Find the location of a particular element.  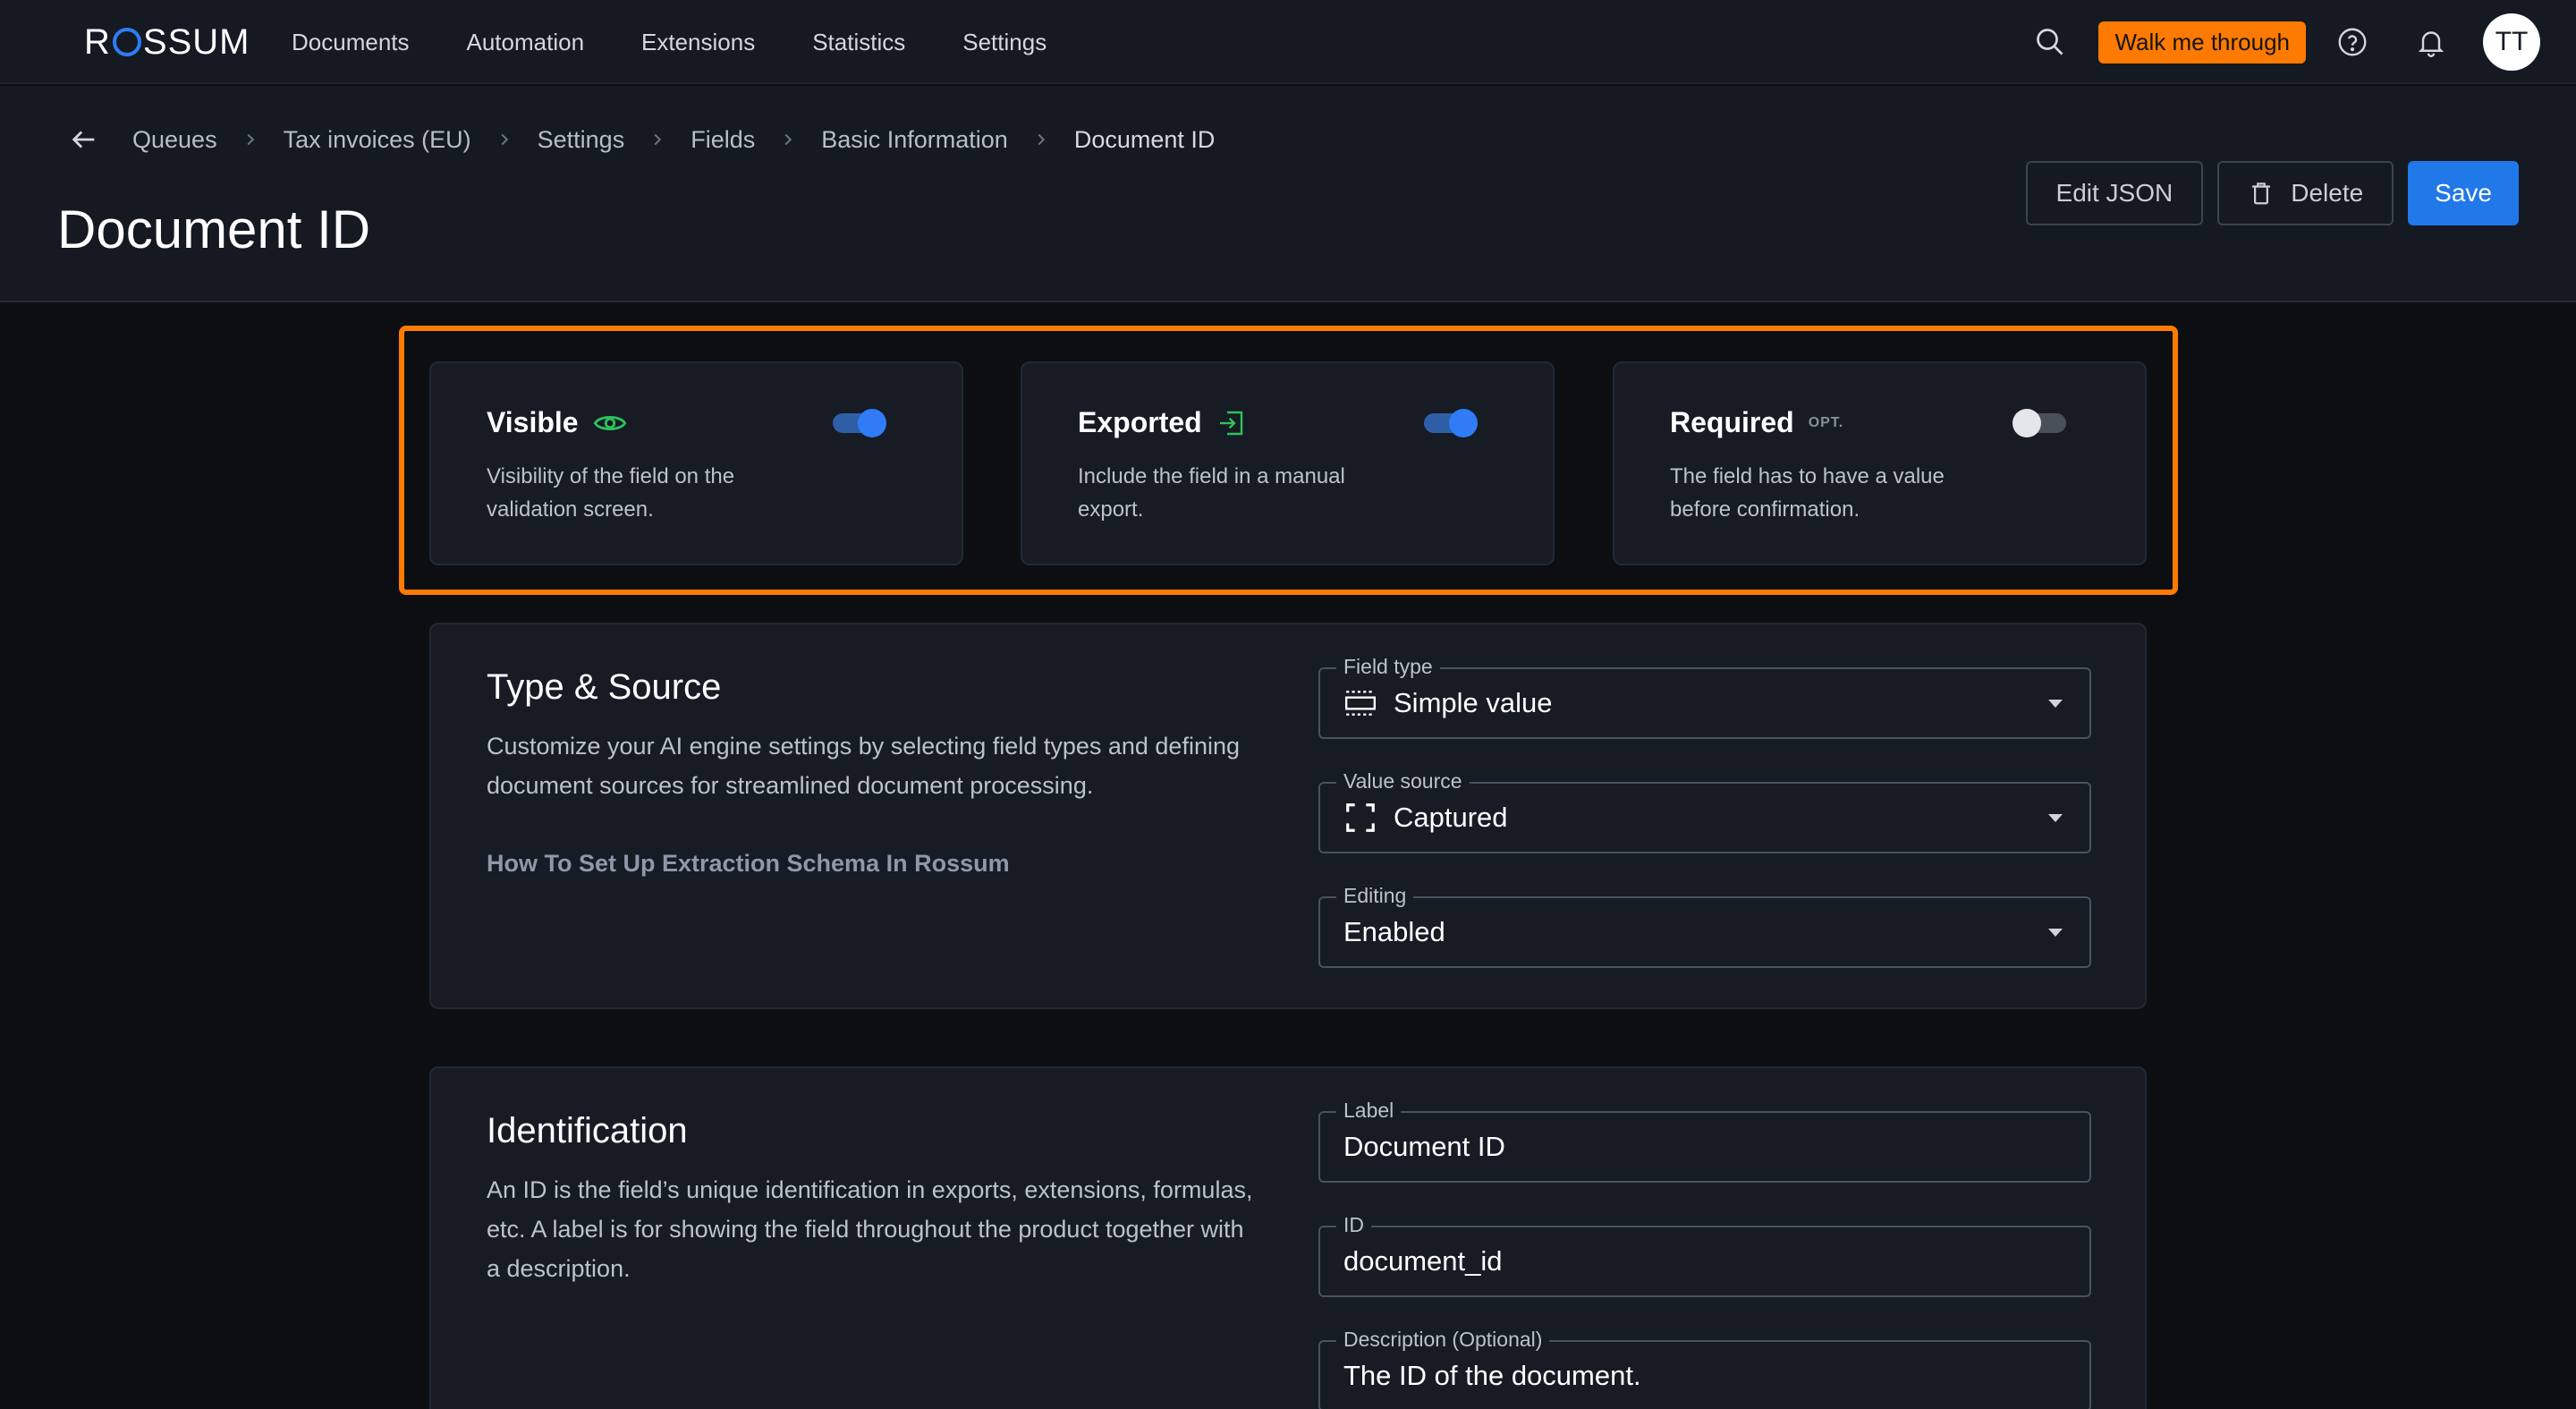

nav-statistics: Statistics is located at coordinates (858, 43).